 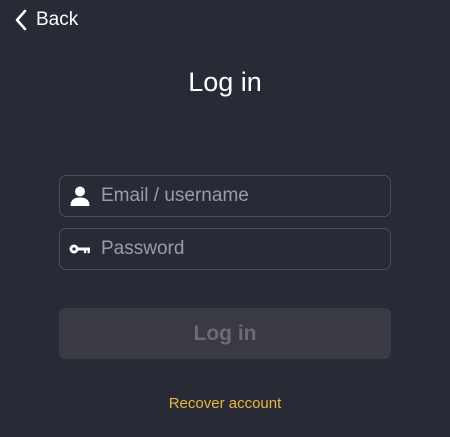 What do you see at coordinates (80, 249) in the screenshot?
I see `key-icon` at bounding box center [80, 249].